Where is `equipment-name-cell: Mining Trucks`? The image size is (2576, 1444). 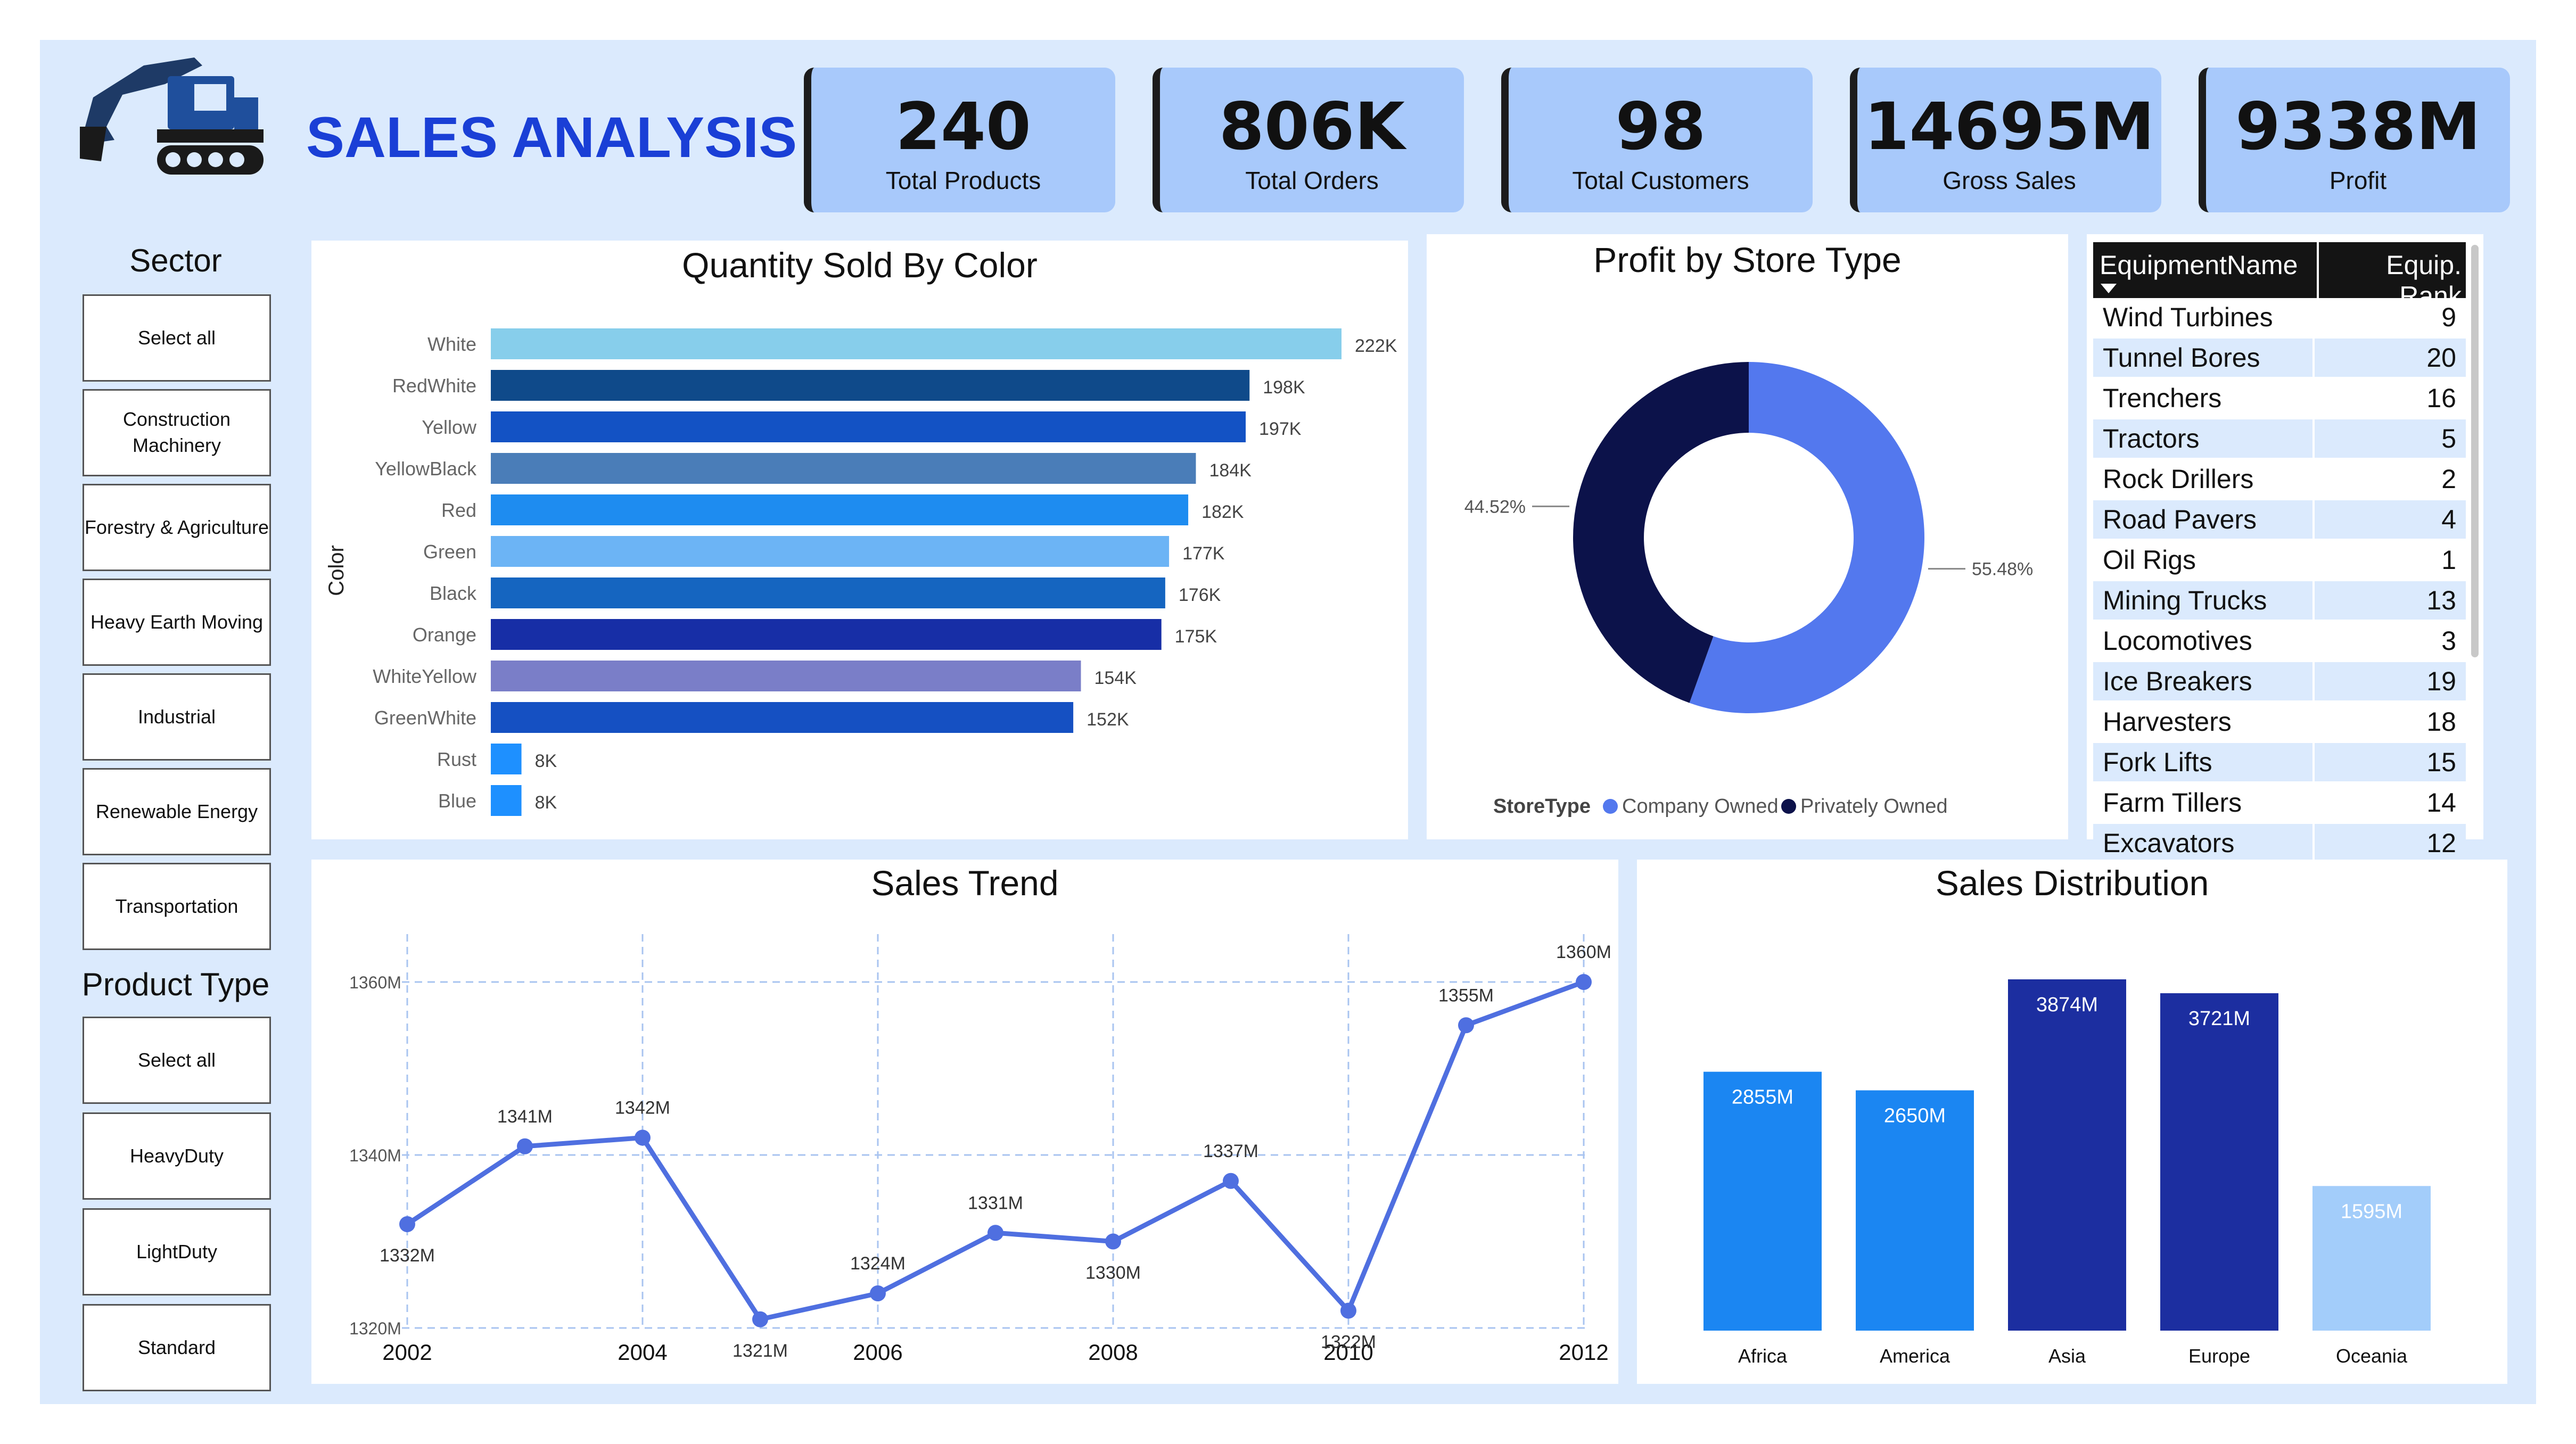
equipment-name-cell: Mining Trucks is located at coordinates (2204, 601).